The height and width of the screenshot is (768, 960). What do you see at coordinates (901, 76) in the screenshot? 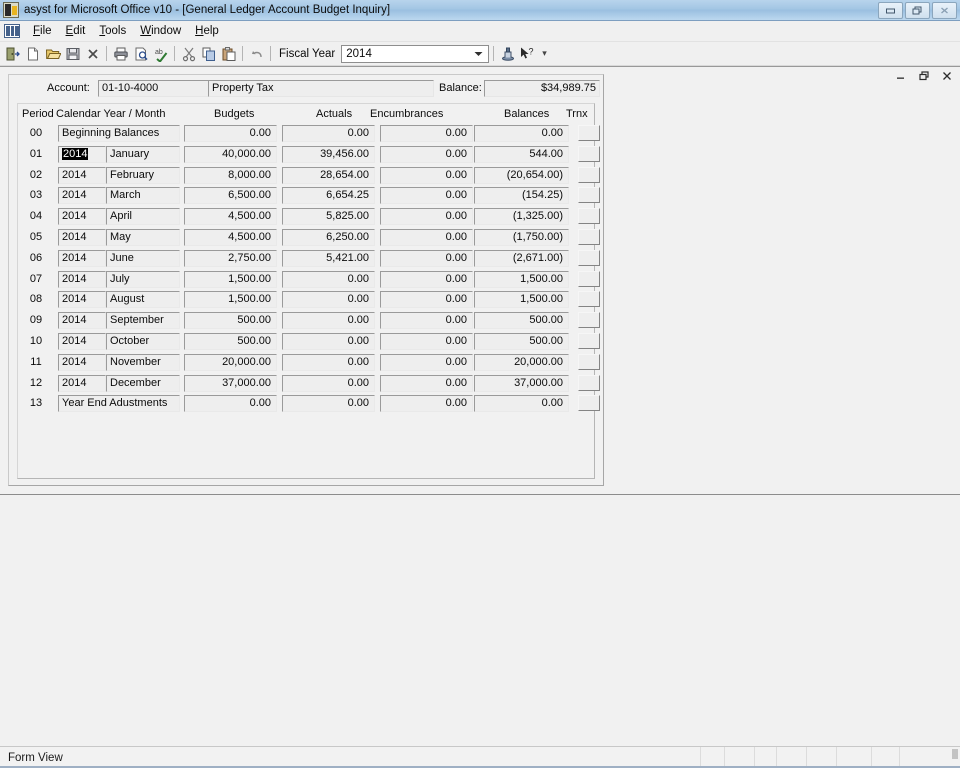
I see `child-minimize-button` at bounding box center [901, 76].